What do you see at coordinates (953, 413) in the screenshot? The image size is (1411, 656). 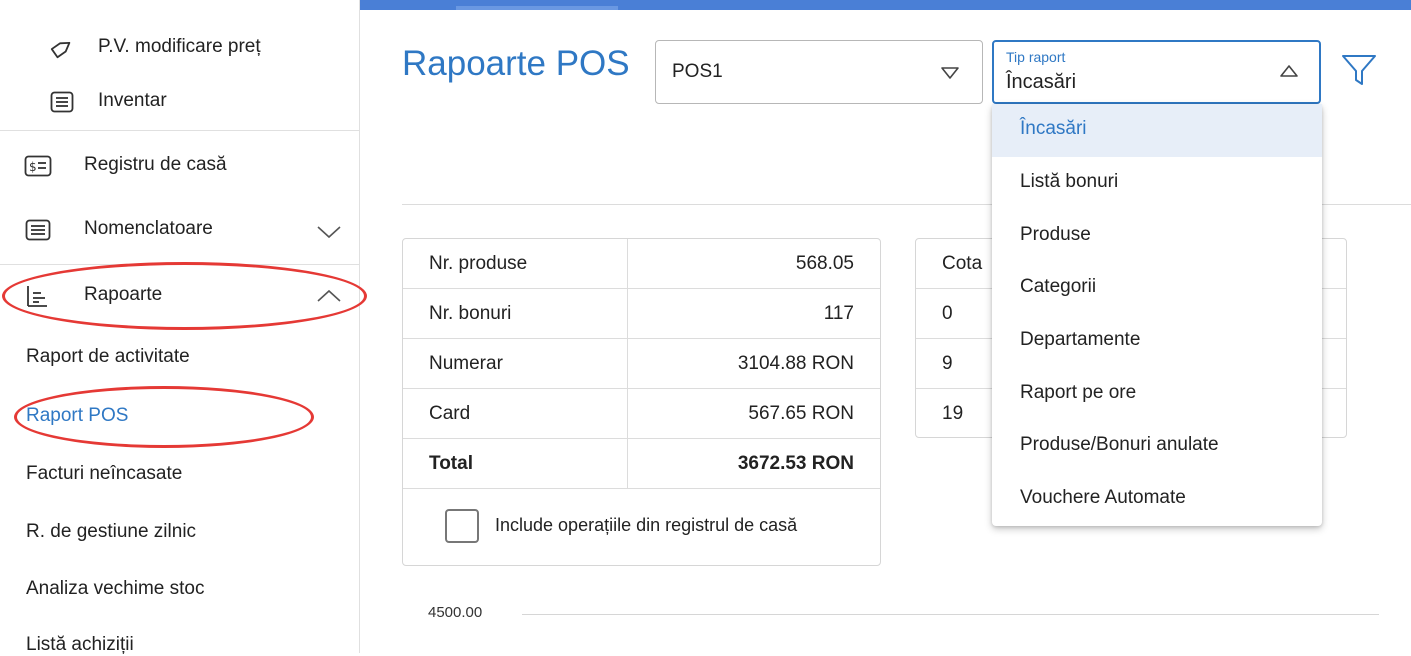 I see `vat-rate: 19` at bounding box center [953, 413].